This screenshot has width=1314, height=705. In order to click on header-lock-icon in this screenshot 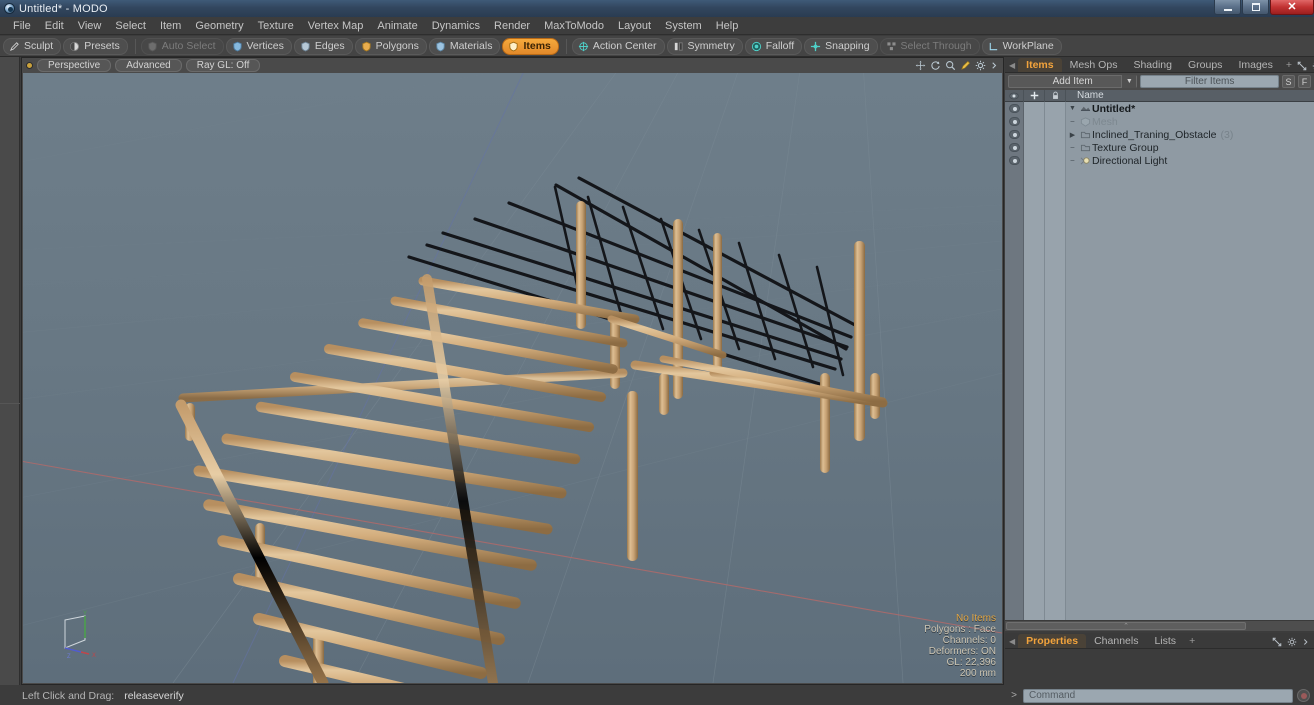, I will do `click(1055, 95)`.